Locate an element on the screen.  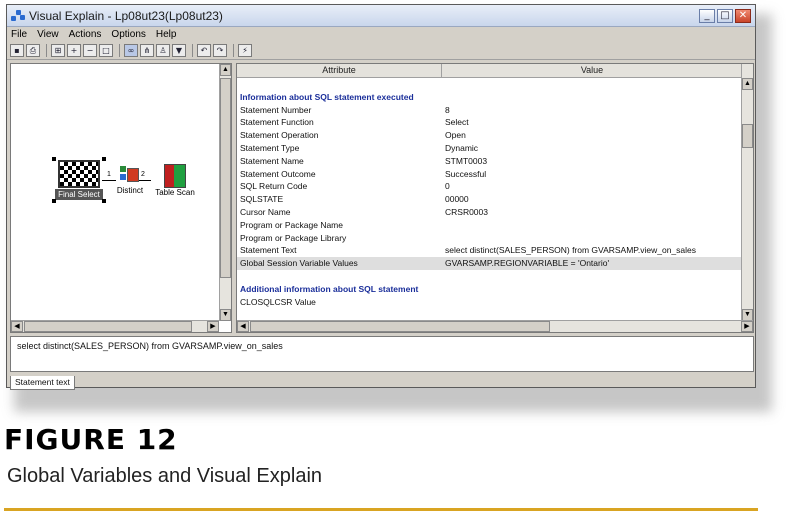
attribute-cell: Statement Function is located at coordinates (277, 122).